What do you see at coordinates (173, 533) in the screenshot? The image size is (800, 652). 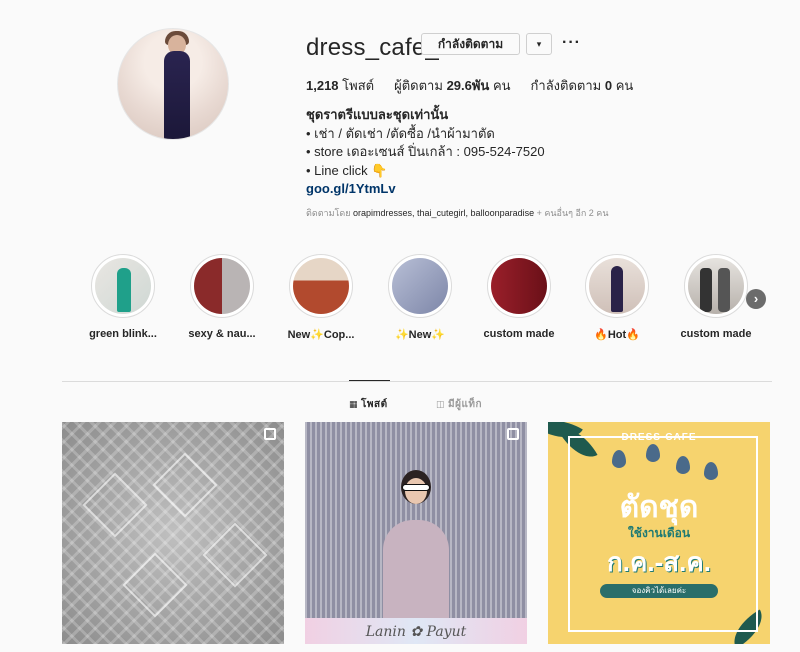 I see `post-thumbnail` at bounding box center [173, 533].